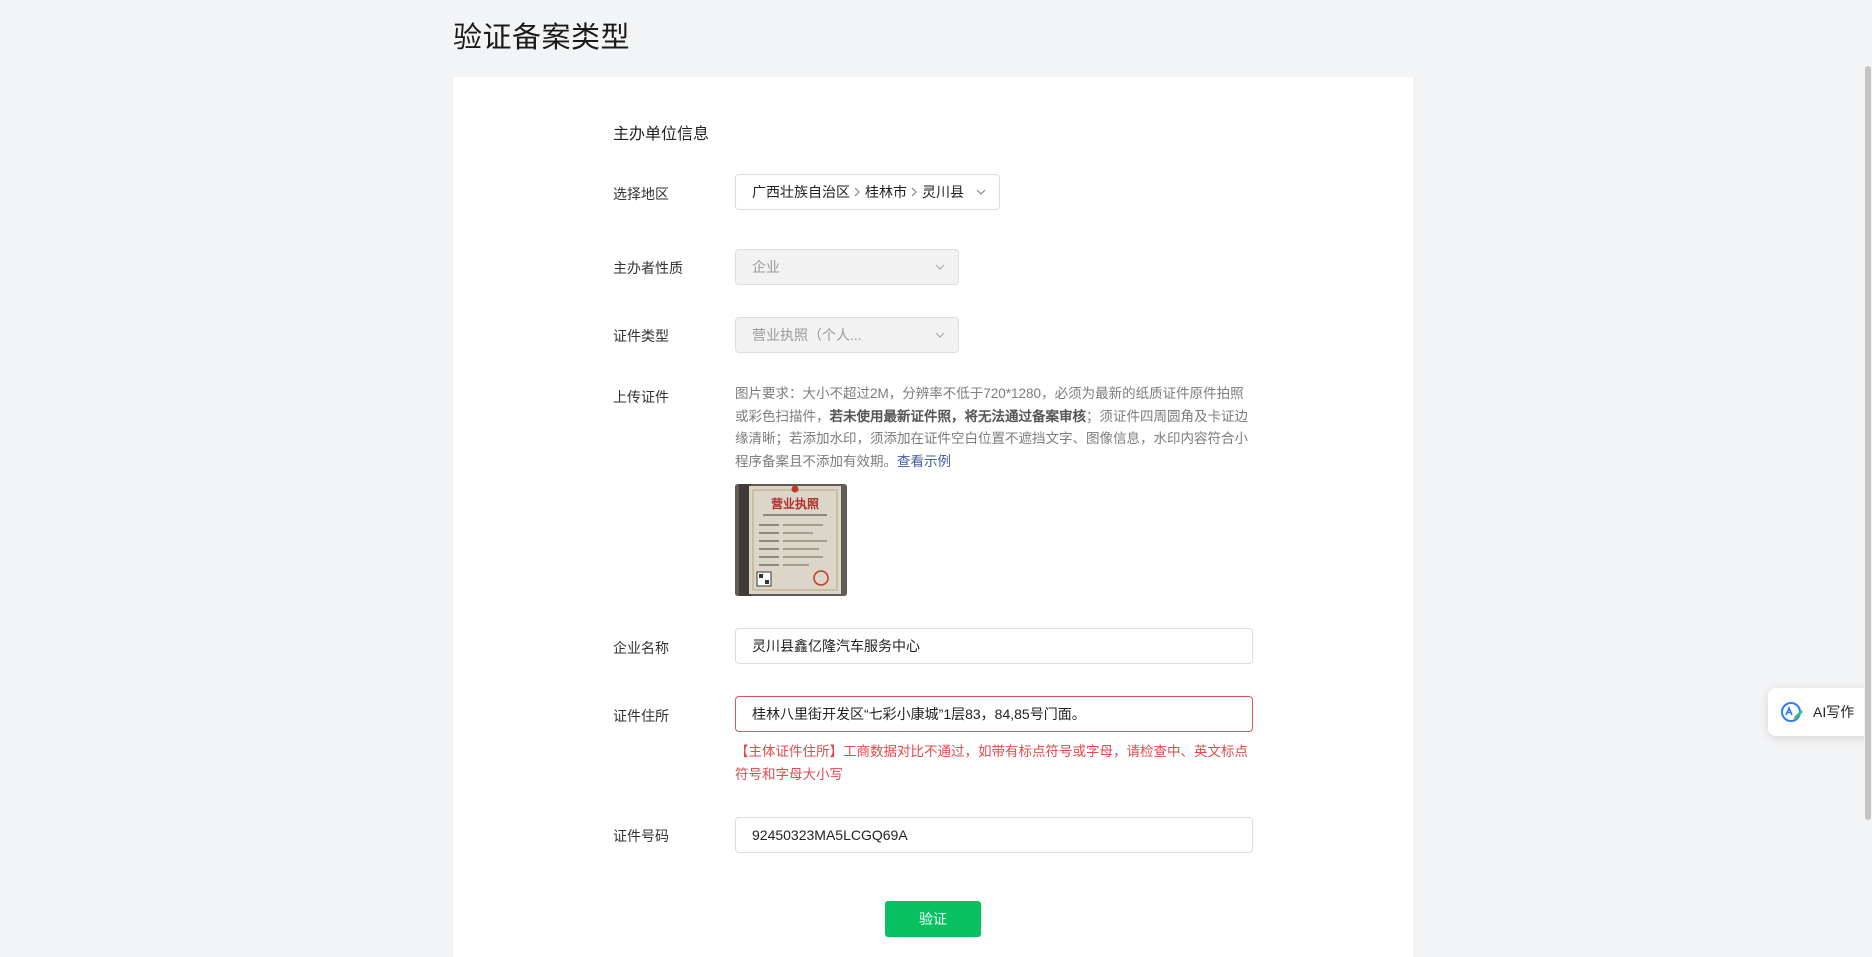 The width and height of the screenshot is (1872, 957). What do you see at coordinates (641, 336) in the screenshot?
I see `cert-type-label: 证件类型` at bounding box center [641, 336].